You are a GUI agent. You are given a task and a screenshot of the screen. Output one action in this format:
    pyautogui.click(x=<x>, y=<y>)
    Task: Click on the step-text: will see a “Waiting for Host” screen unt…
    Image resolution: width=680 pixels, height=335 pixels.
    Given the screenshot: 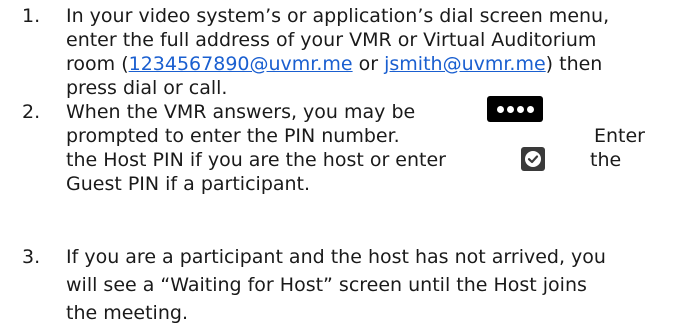 What is the action you would take?
    pyautogui.click(x=326, y=285)
    